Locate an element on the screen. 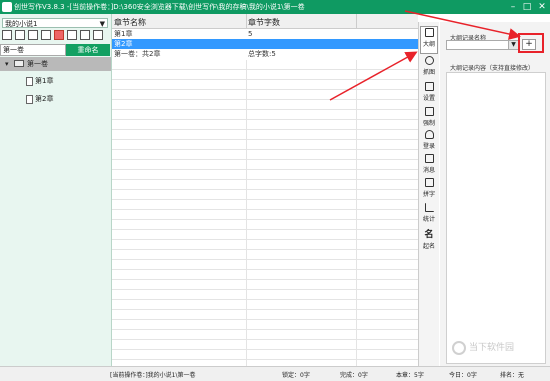 This screenshot has height=381, width=550. status-chapter: 本章：5字 is located at coordinates (410, 375).